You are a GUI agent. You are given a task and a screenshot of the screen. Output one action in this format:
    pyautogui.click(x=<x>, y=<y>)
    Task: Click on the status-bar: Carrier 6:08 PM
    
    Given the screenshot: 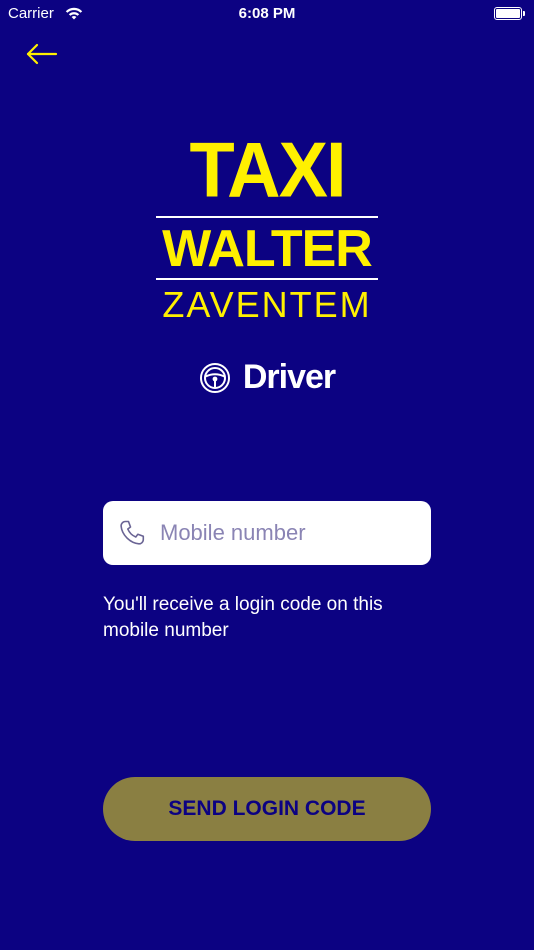 What is the action you would take?
    pyautogui.click(x=267, y=14)
    